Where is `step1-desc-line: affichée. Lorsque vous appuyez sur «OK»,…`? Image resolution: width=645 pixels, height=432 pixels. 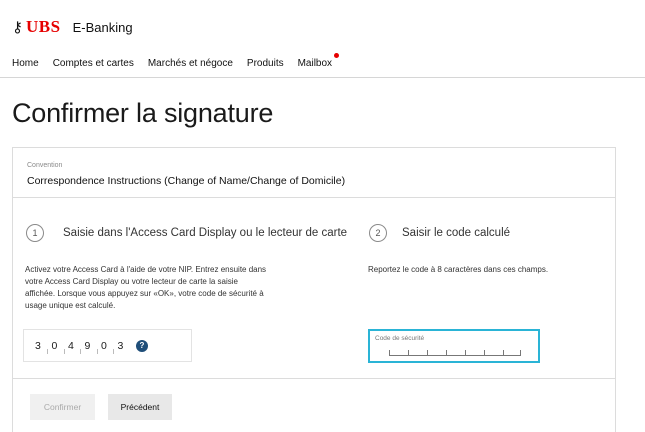 step1-desc-line: affichée. Lorsque vous appuyez sur «OK»,… is located at coordinates (144, 293).